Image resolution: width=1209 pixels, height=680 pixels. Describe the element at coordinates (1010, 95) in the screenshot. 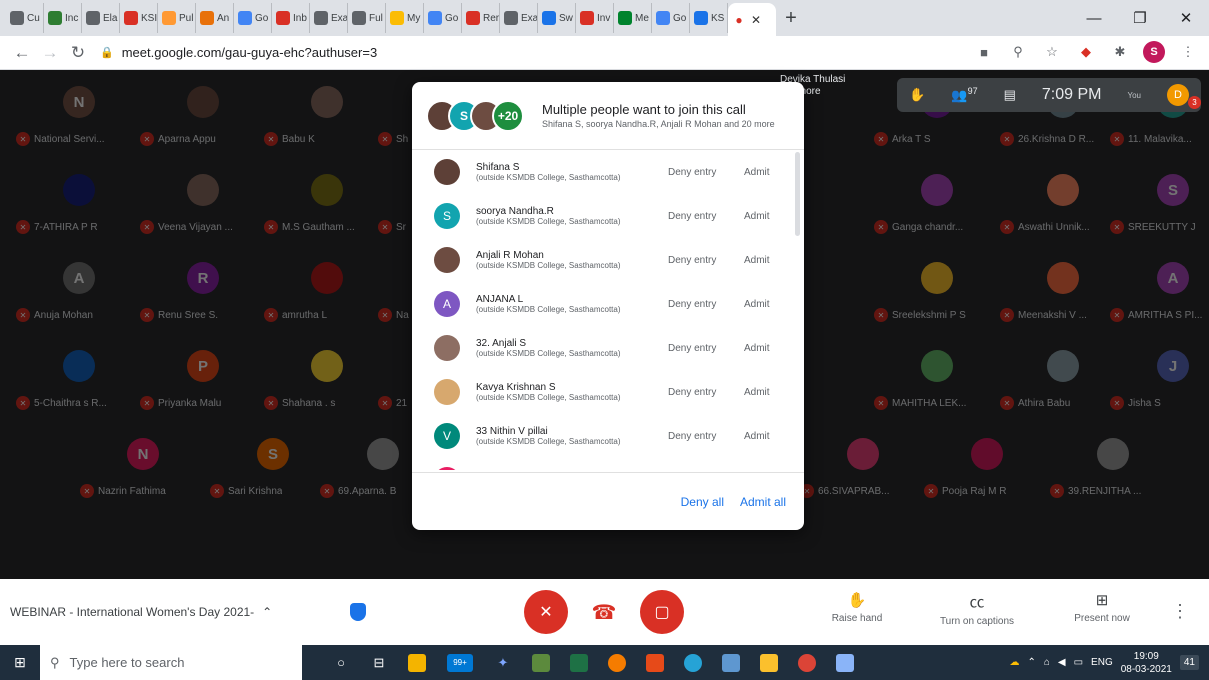

I see `chat-icon: ▤` at that location.